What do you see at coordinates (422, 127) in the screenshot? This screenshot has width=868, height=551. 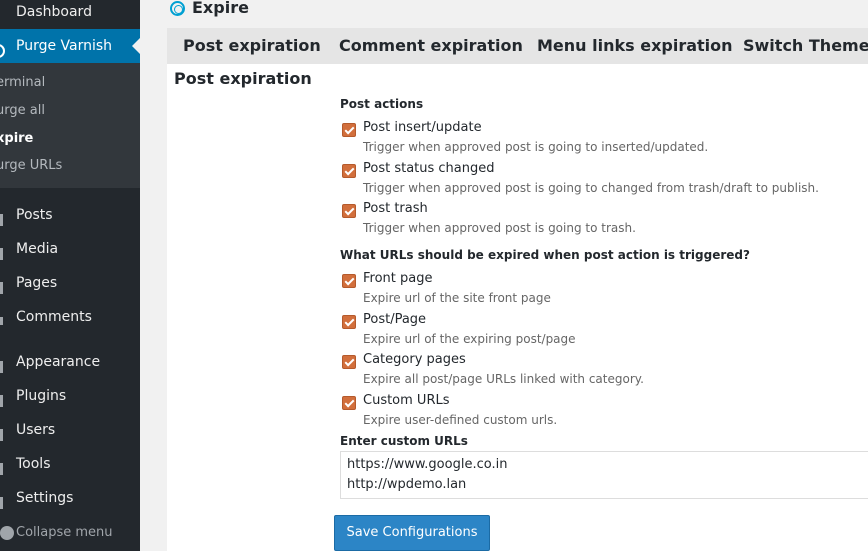 I see `option-label: Post insert/update` at bounding box center [422, 127].